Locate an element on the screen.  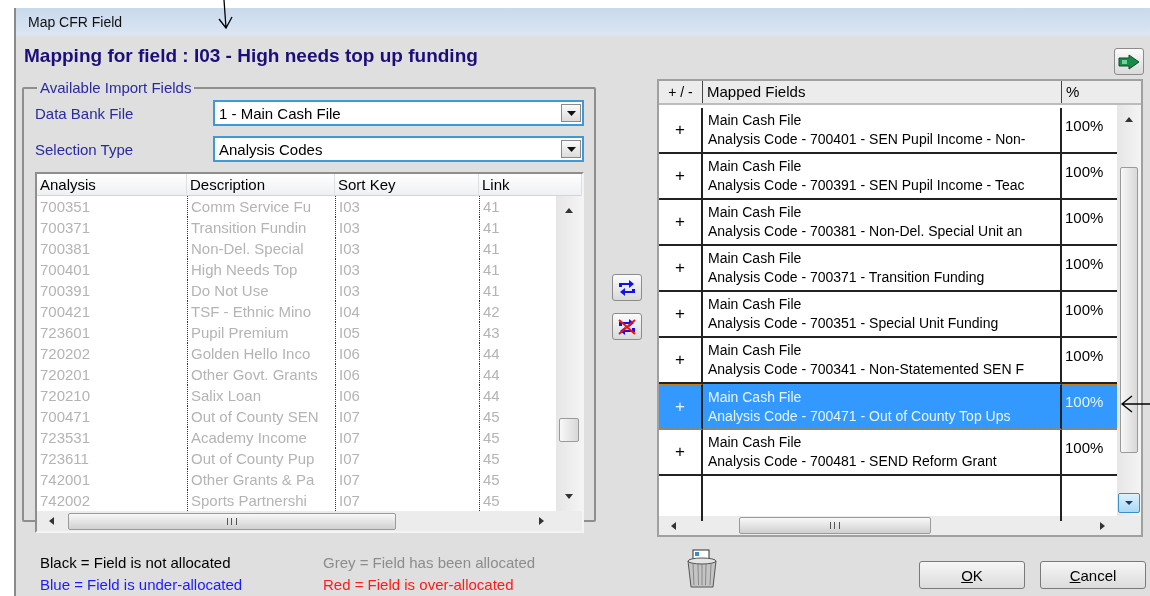
table-cell-text: 742001 is located at coordinates (65, 480).